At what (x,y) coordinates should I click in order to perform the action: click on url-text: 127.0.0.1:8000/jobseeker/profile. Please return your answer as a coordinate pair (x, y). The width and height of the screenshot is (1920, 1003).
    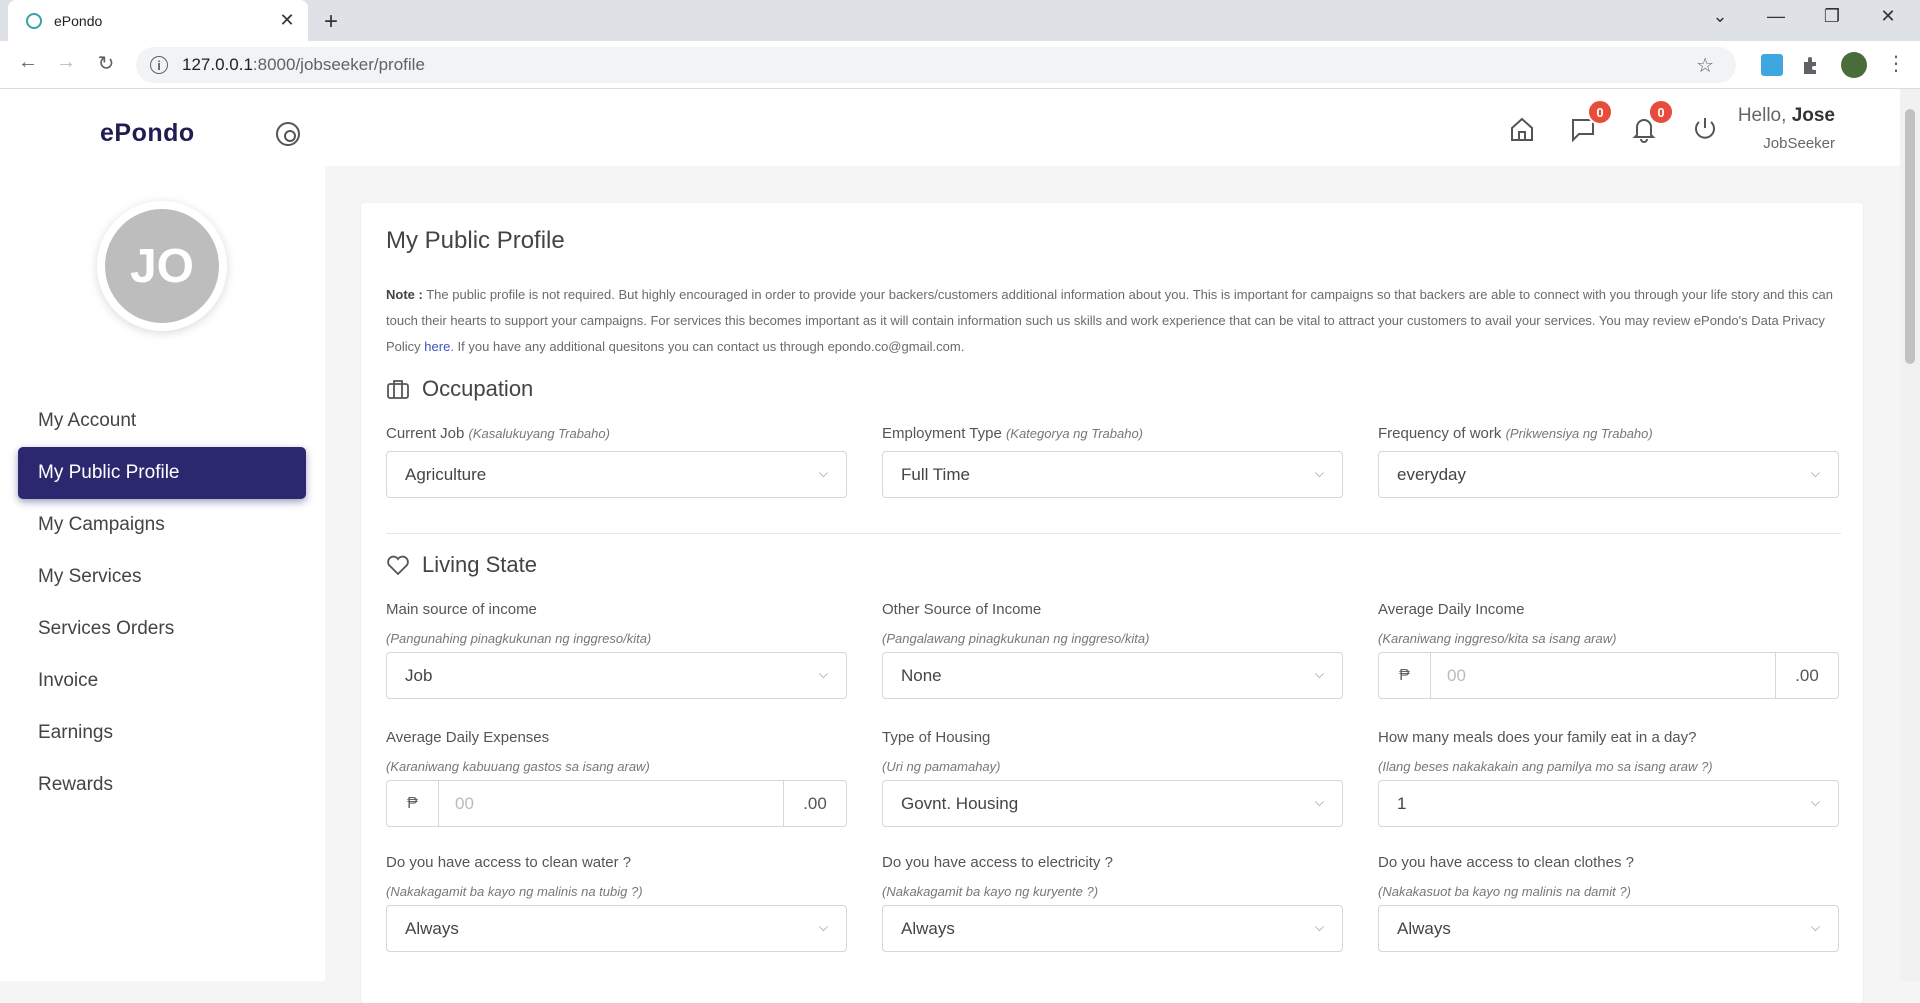
    Looking at the image, I should click on (303, 64).